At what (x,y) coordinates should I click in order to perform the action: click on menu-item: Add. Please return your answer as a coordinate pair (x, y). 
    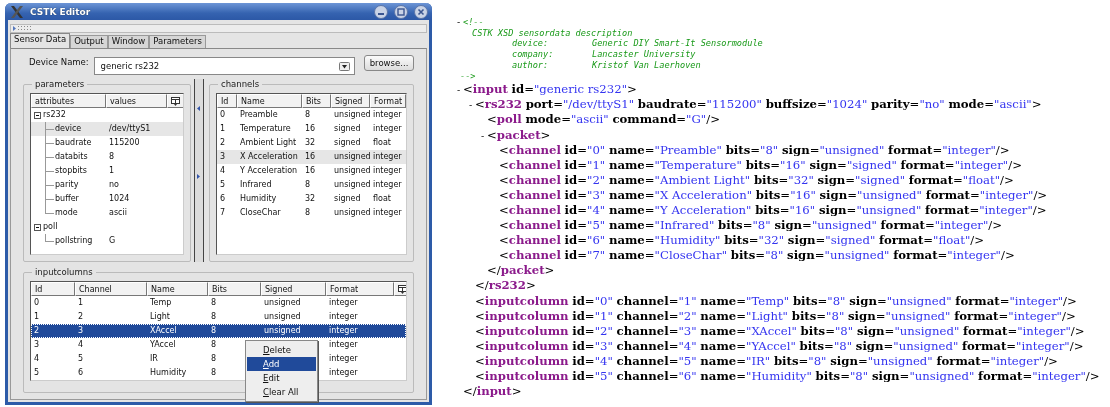
    Looking at the image, I should click on (281, 364).